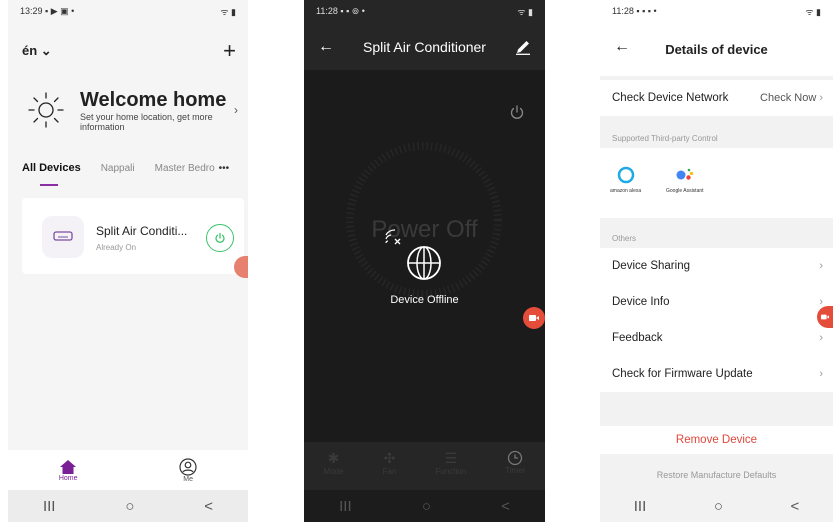  I want to click on check-network-row: Check Device Network Check Now ›, so click(716, 98).